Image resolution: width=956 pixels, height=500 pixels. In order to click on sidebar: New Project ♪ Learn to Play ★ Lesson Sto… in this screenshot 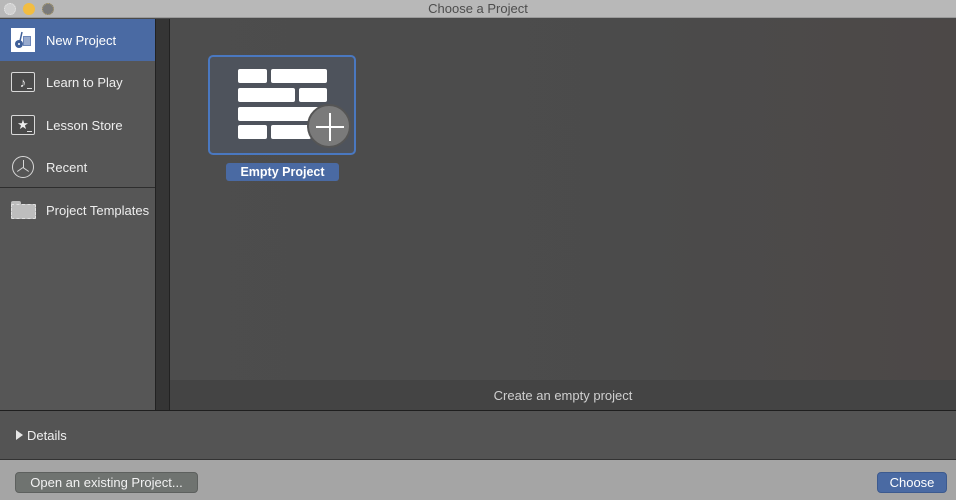, I will do `click(77, 214)`.